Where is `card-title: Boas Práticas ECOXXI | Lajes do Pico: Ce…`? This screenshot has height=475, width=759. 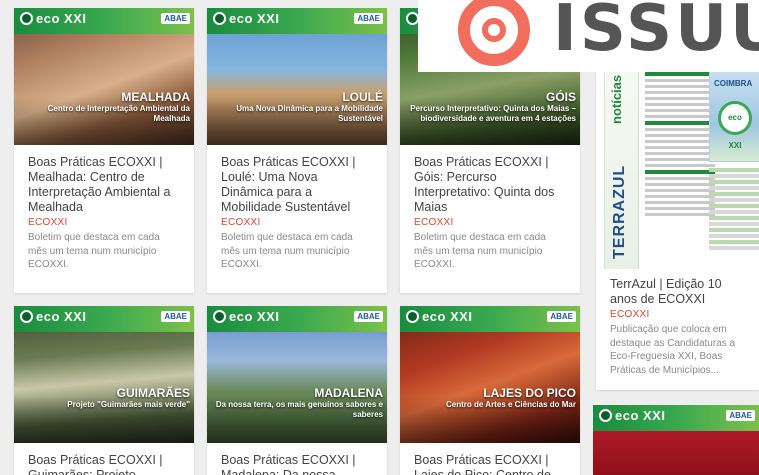
card-title: Boas Práticas ECOXXI | Lajes do Pico: Ce… is located at coordinates (490, 464).